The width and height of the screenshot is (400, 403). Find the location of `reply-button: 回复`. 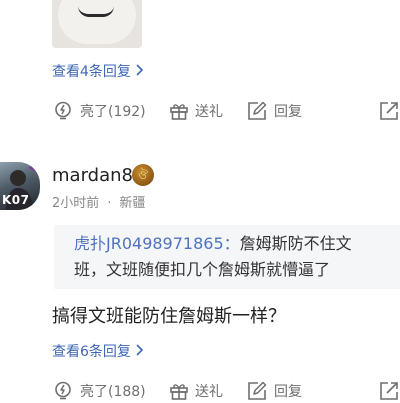

reply-button: 回复 is located at coordinates (274, 111).